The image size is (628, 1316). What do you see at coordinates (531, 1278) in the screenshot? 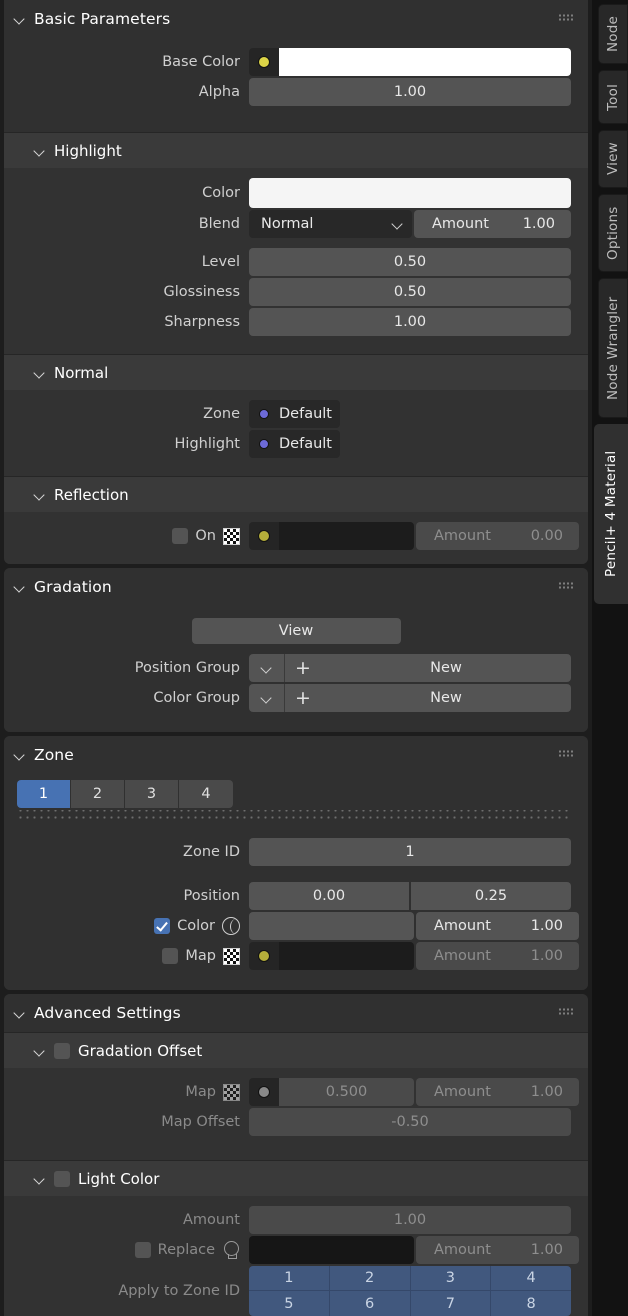
I see `zone-id-button-4: 4` at bounding box center [531, 1278].